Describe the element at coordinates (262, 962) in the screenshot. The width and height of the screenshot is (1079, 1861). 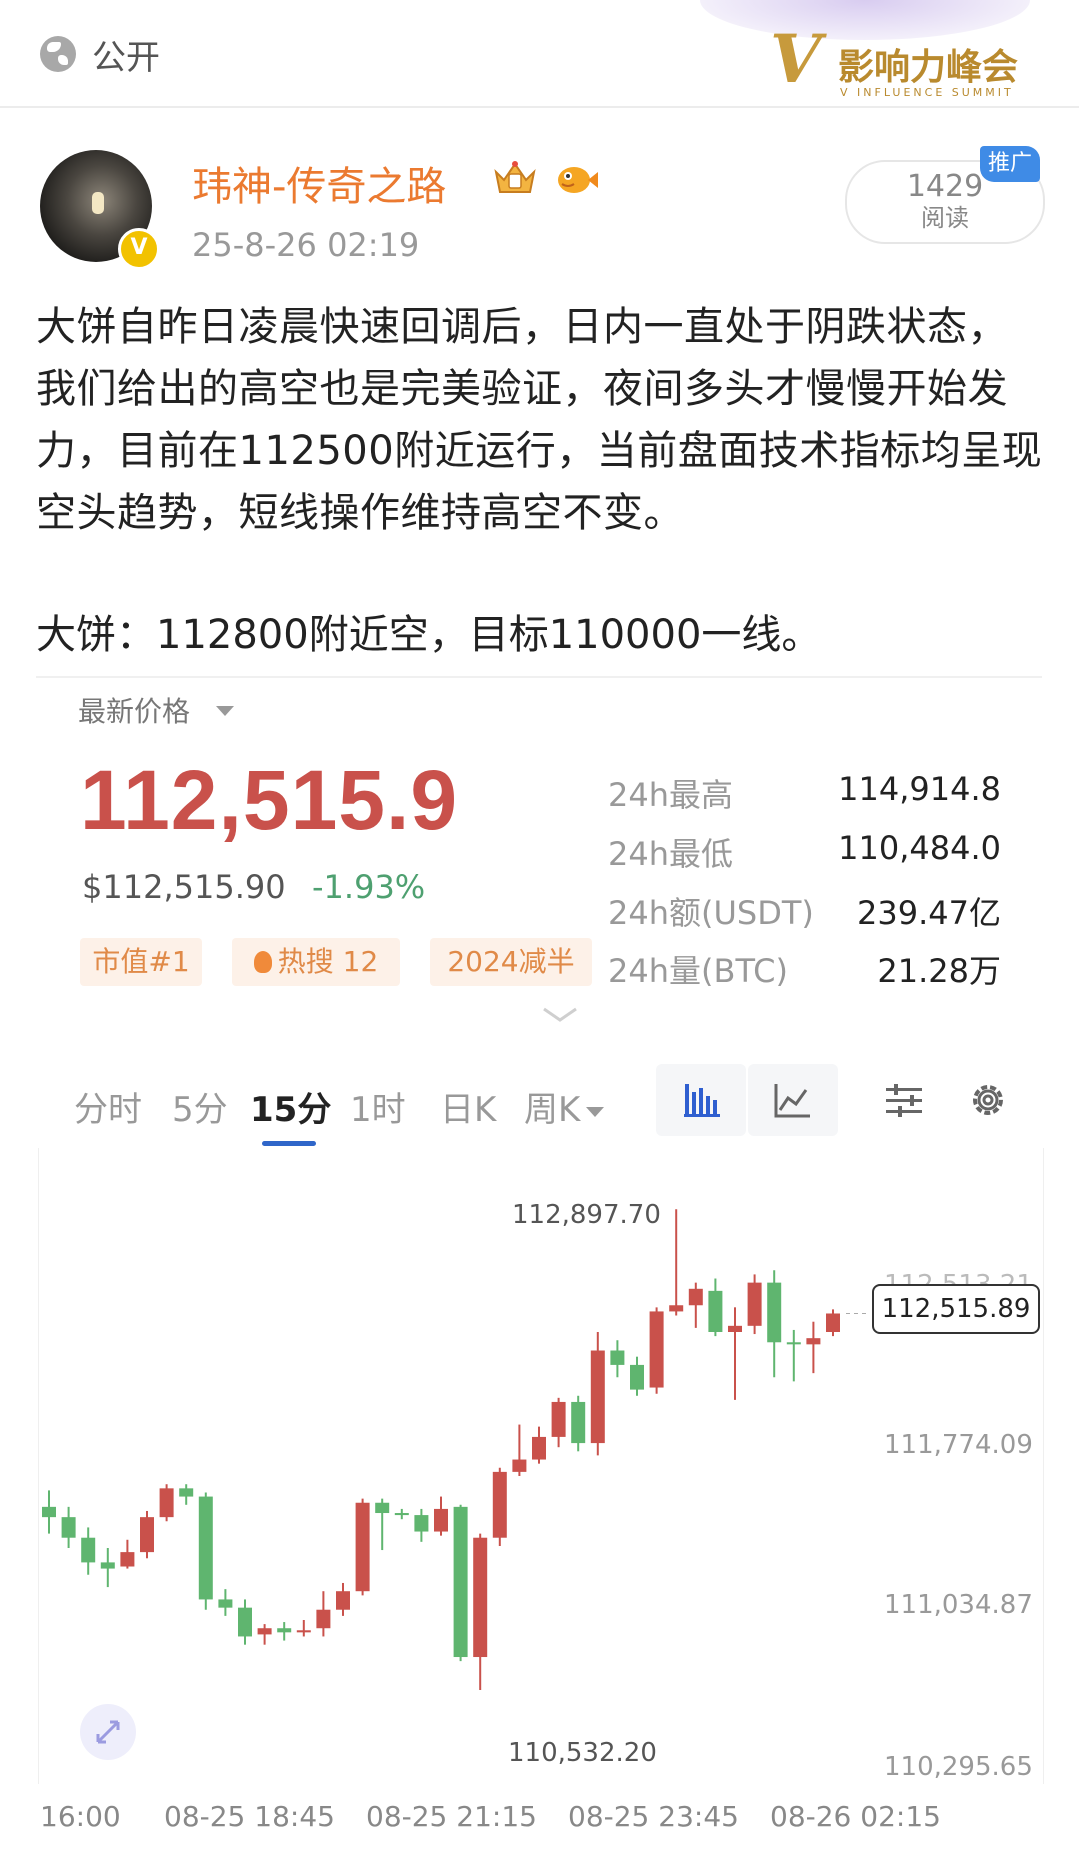
I see `flame-icon` at that location.